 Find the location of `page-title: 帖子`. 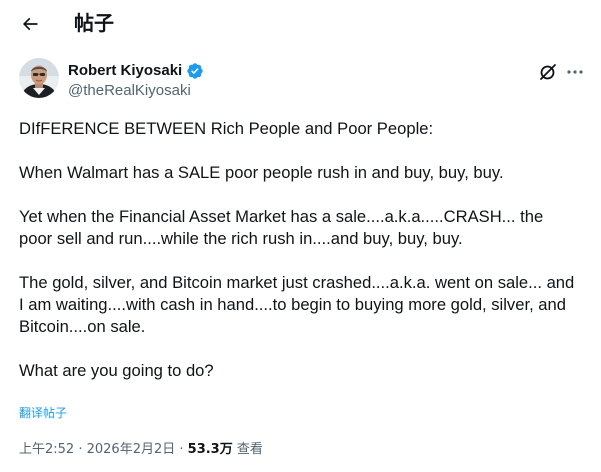

page-title: 帖子 is located at coordinates (94, 23).